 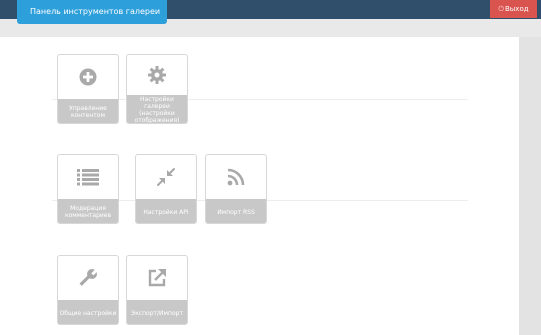 What do you see at coordinates (88, 277) in the screenshot?
I see `wrench-icon` at bounding box center [88, 277].